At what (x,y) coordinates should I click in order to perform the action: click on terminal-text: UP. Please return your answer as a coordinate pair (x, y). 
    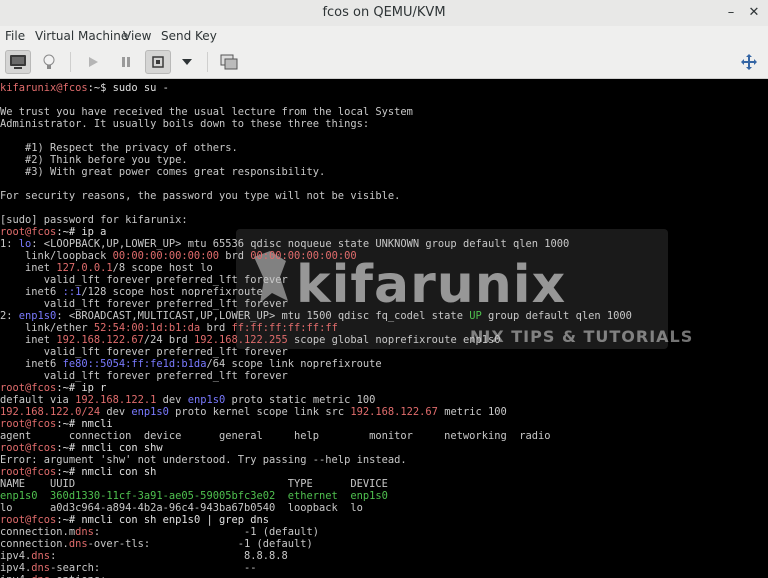
    Looking at the image, I should click on (475, 316).